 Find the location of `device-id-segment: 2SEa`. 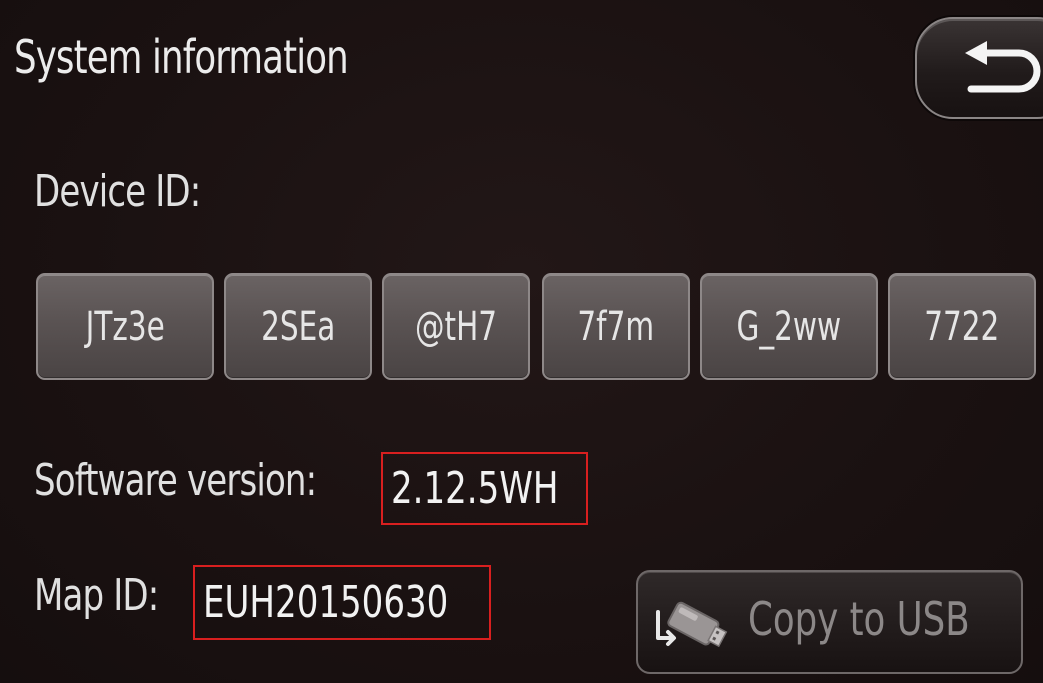

device-id-segment: 2SEa is located at coordinates (298, 326).